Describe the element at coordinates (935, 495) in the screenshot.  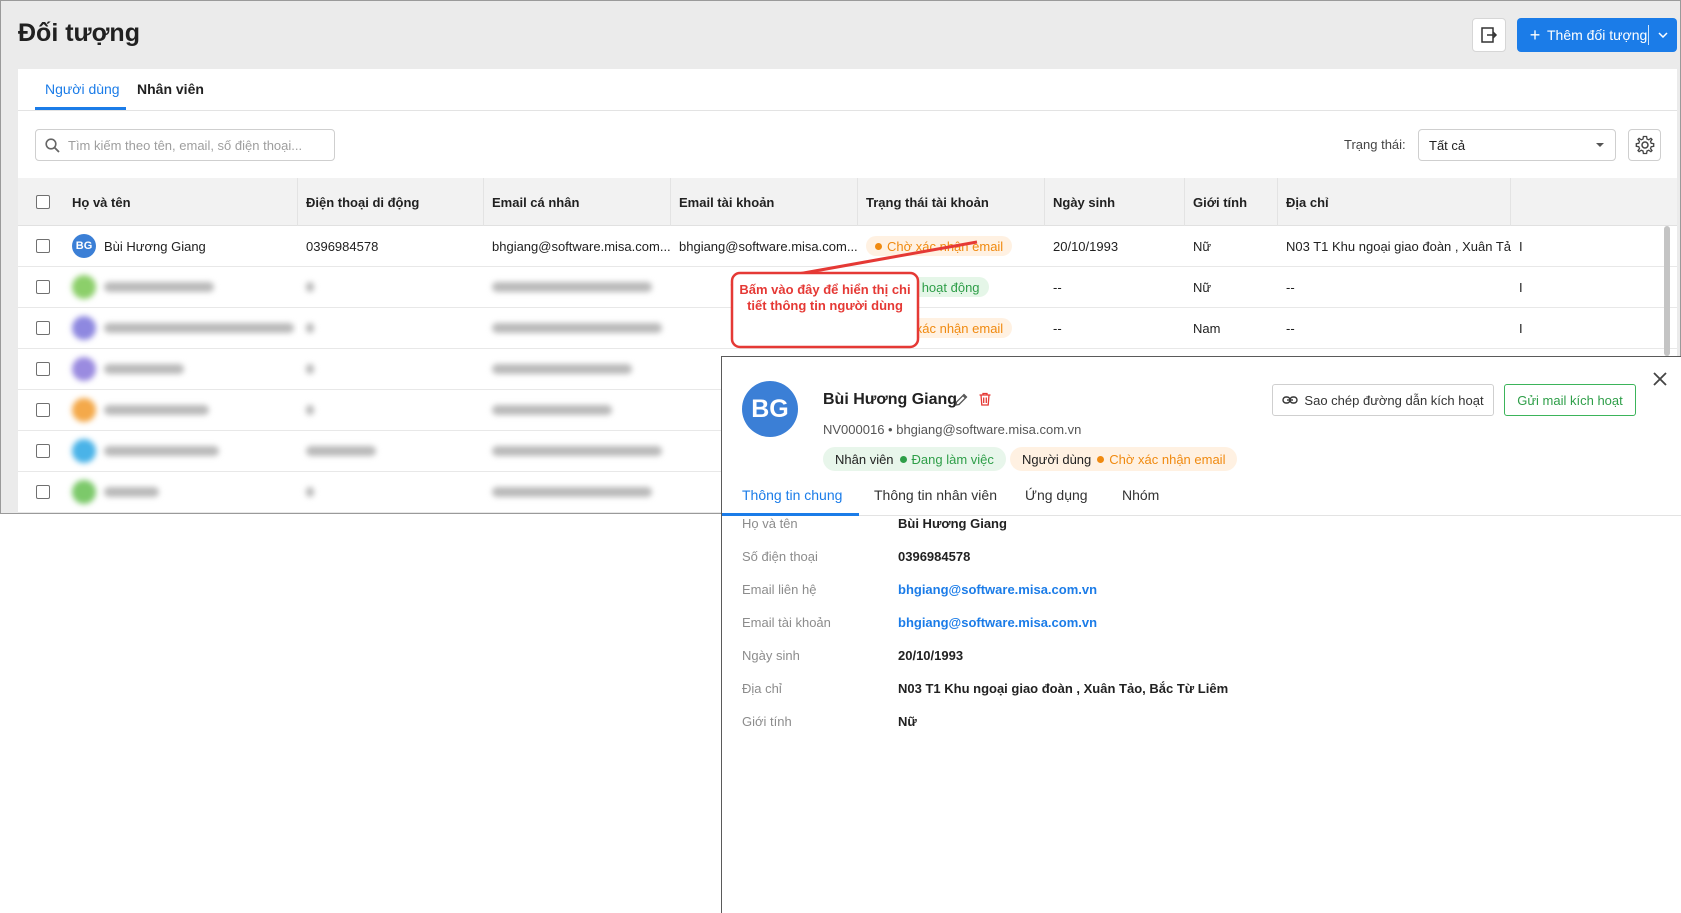
I see `tab-employee-info: Thông tin nhân viên` at that location.